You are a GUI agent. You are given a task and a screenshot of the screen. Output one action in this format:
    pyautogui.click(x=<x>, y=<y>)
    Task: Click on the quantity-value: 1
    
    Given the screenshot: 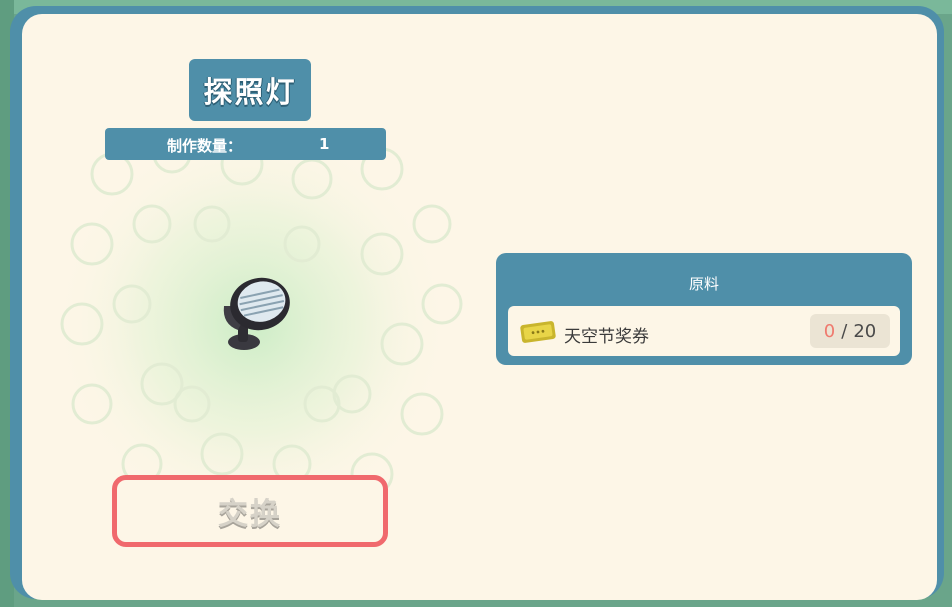 What is the action you would take?
    pyautogui.click(x=324, y=144)
    